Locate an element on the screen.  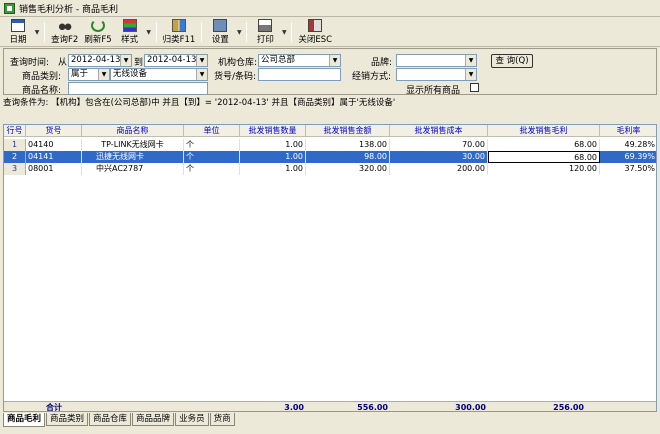
binoculars-icon is located at coordinates (64, 25).